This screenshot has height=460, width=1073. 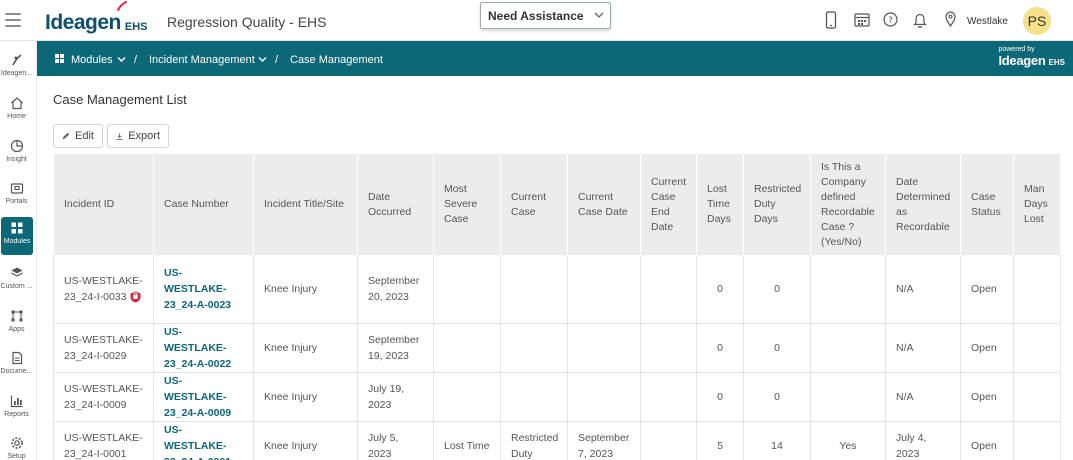 What do you see at coordinates (59, 58) in the screenshot?
I see `modules-grid-icon` at bounding box center [59, 58].